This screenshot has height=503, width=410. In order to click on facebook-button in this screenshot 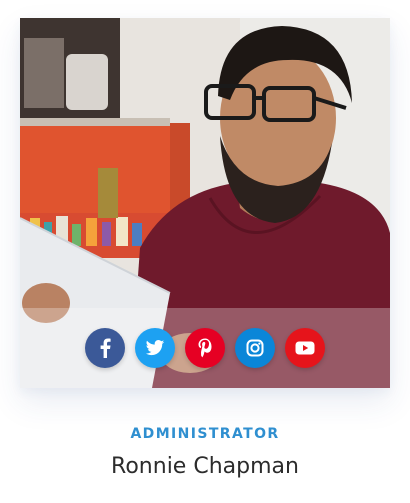, I will do `click(105, 348)`.